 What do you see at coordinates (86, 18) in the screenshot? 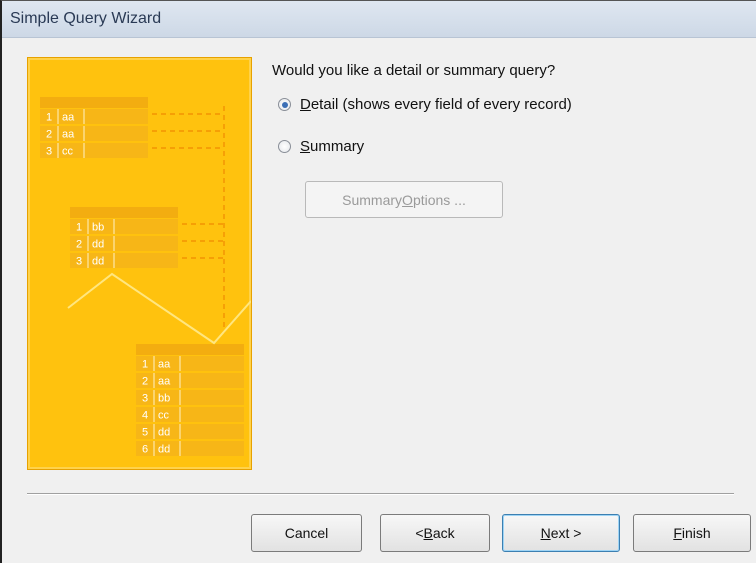
I see `window-title: Simple Query Wizard` at bounding box center [86, 18].